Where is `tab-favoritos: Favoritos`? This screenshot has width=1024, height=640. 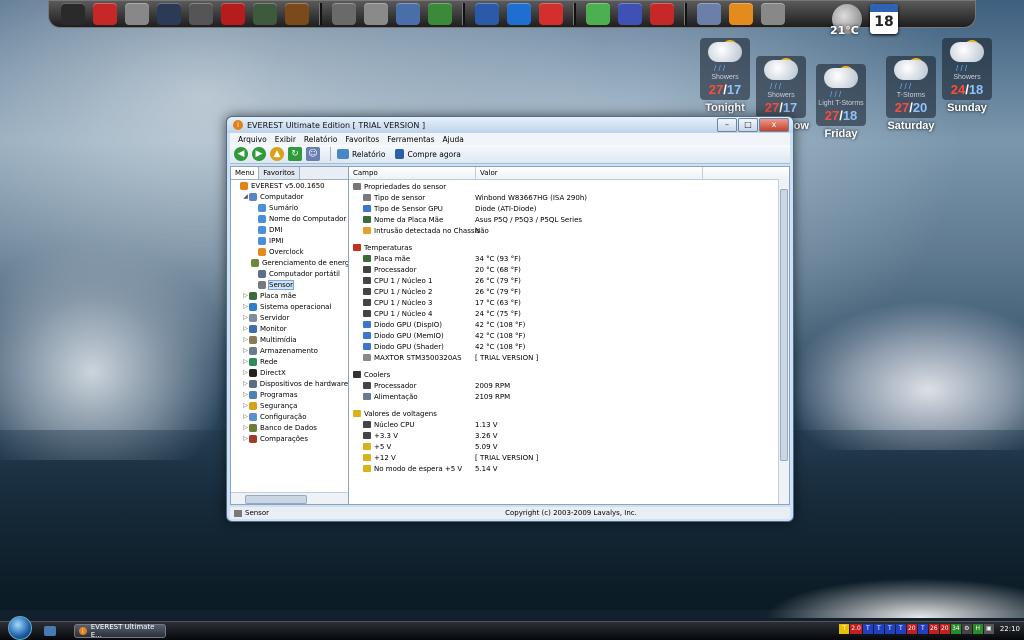 tab-favoritos: Favoritos is located at coordinates (279, 173).